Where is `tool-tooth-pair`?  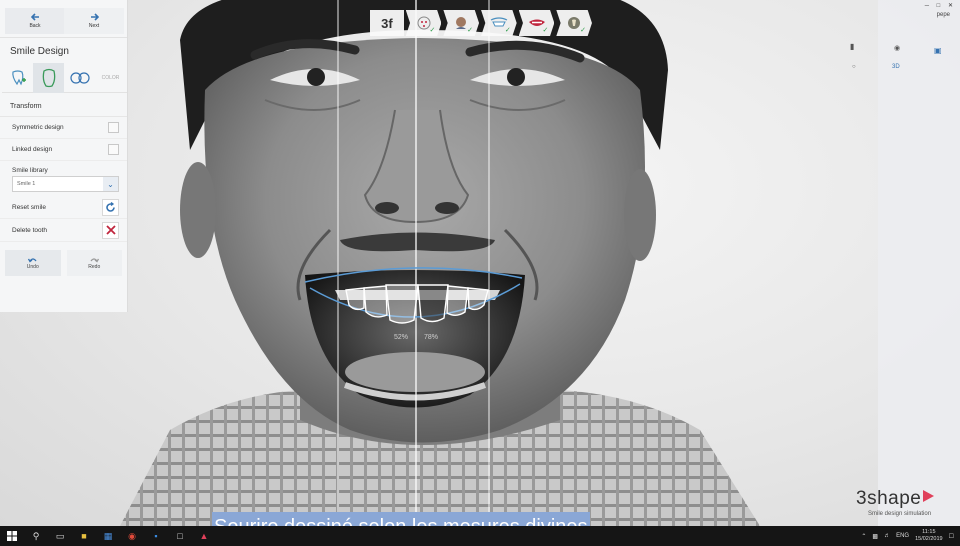 tool-tooth-pair is located at coordinates (79, 78).